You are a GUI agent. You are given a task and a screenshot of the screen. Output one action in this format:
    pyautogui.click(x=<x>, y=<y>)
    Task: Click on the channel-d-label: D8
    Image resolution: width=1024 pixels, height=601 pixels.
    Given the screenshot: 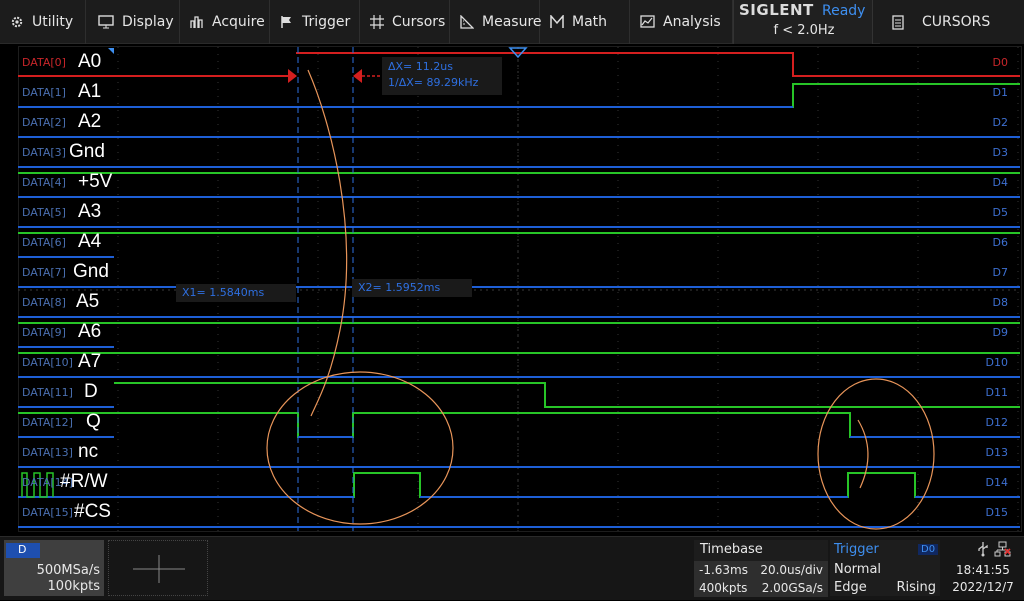 What is the action you would take?
    pyautogui.click(x=1000, y=302)
    